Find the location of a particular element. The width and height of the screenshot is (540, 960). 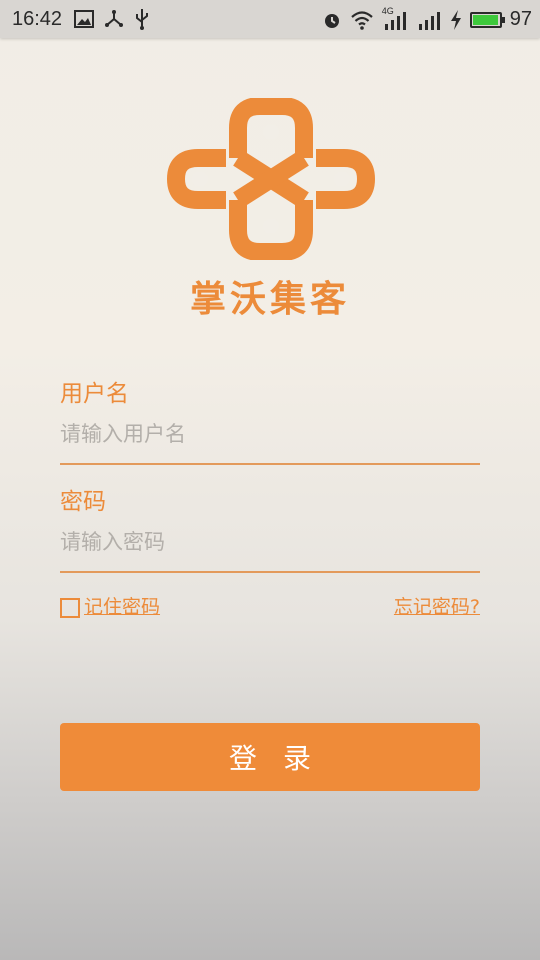

username-input is located at coordinates (270, 434).